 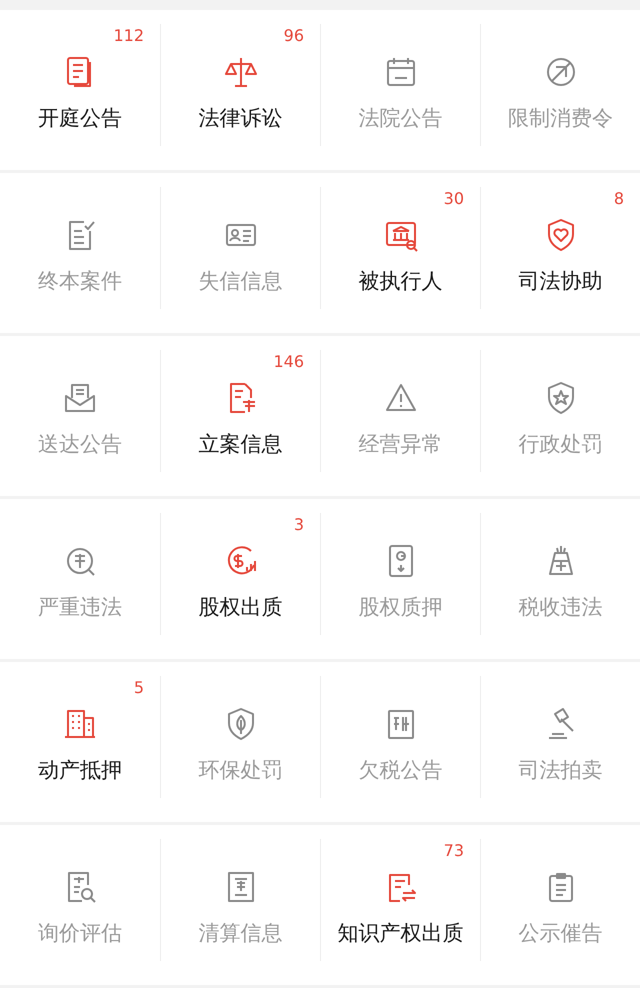 What do you see at coordinates (80, 771) in the screenshot?
I see `item-label: 动产抵押` at bounding box center [80, 771].